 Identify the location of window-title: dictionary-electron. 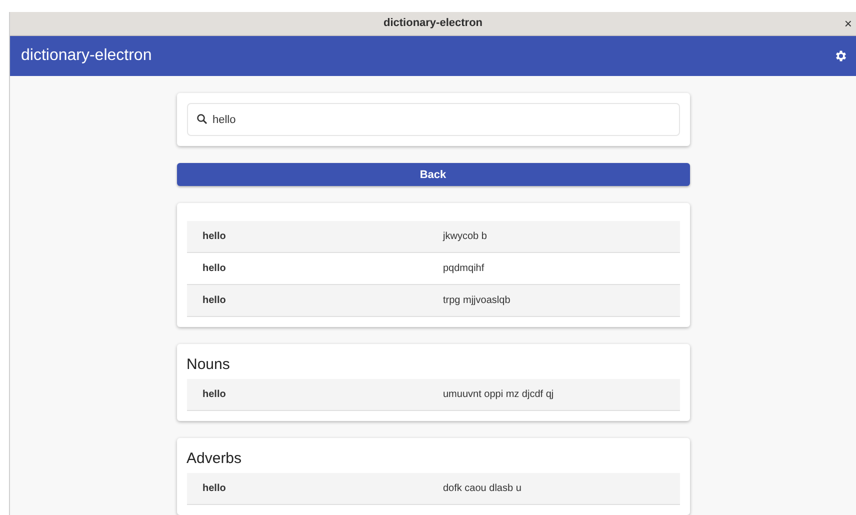
(433, 23).